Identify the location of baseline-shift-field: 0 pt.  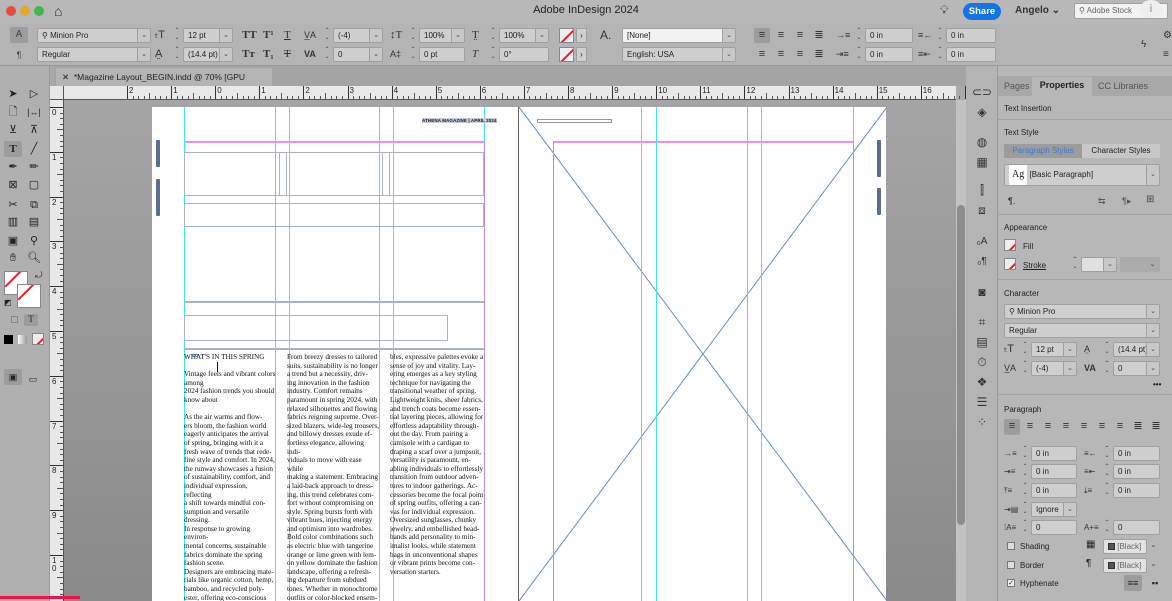
(442, 54).